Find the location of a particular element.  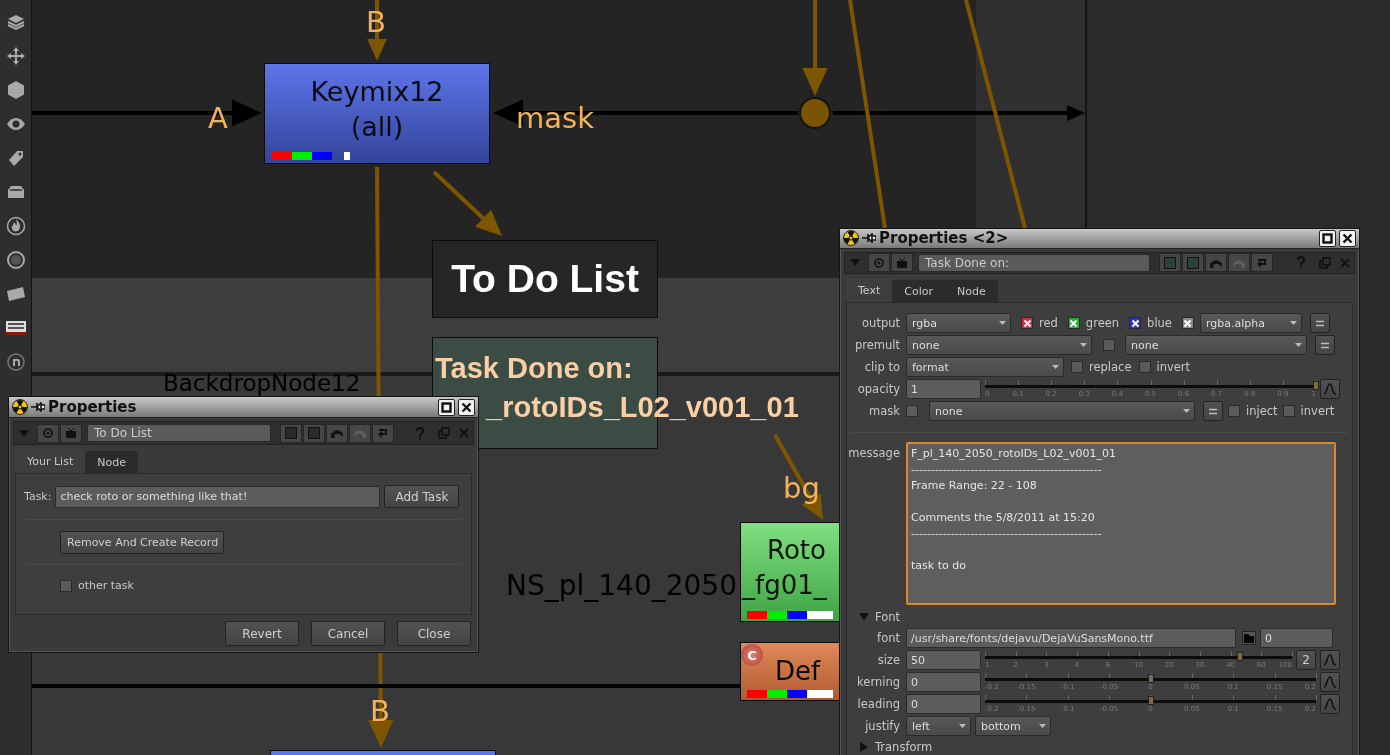

tab: Your List is located at coordinates (50, 461).